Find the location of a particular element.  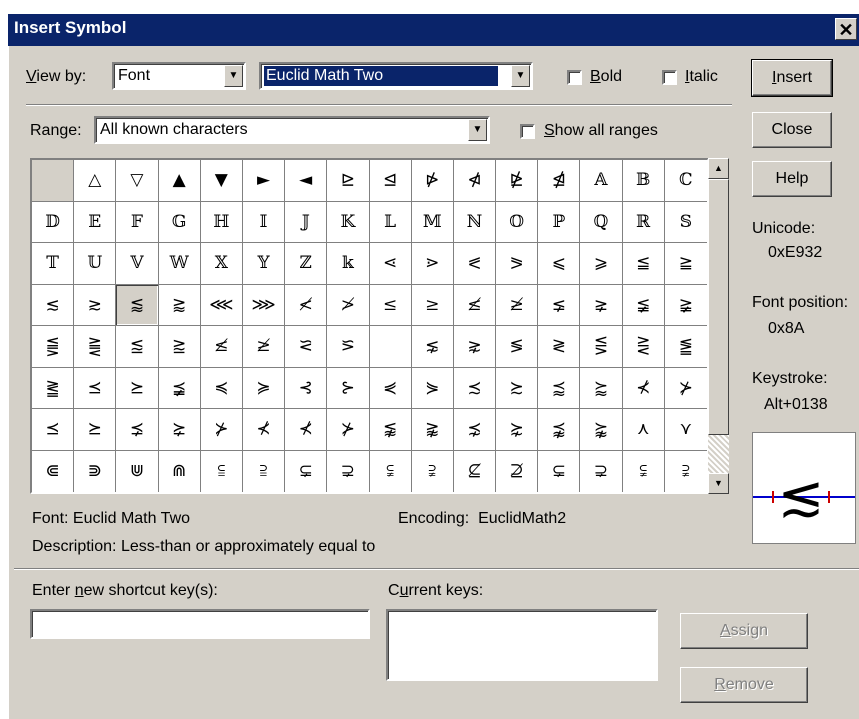

symbol-cell: 𝕋 is located at coordinates (53, 264).